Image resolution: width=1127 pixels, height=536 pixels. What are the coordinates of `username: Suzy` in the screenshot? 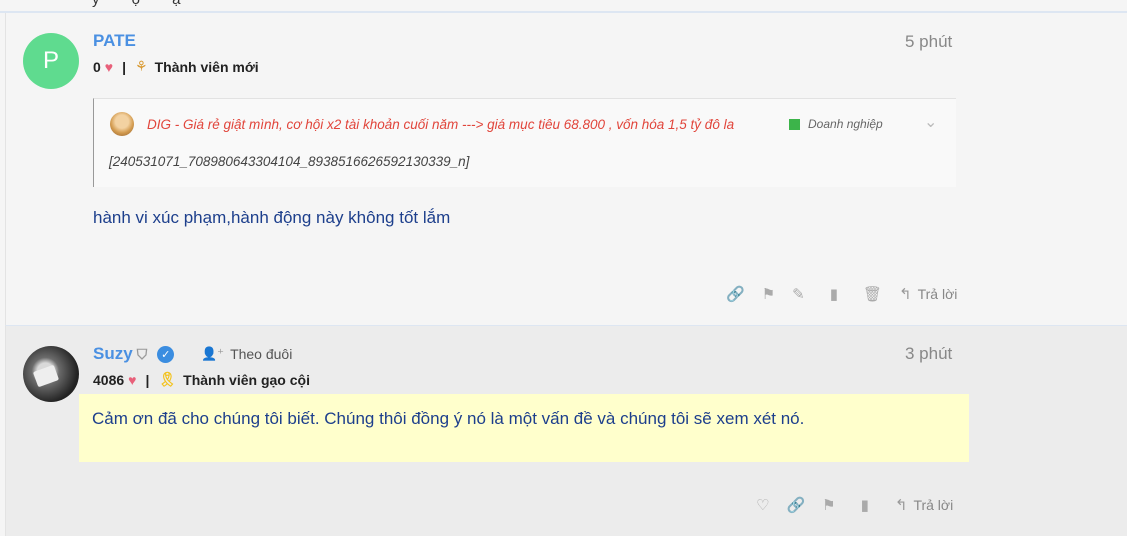 It's located at (113, 354).